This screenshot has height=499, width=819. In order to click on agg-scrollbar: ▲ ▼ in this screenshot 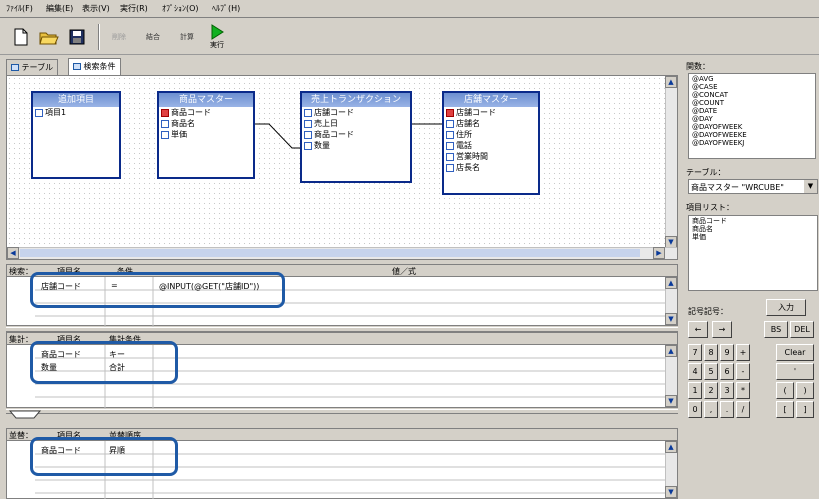, I will do `click(671, 376)`.